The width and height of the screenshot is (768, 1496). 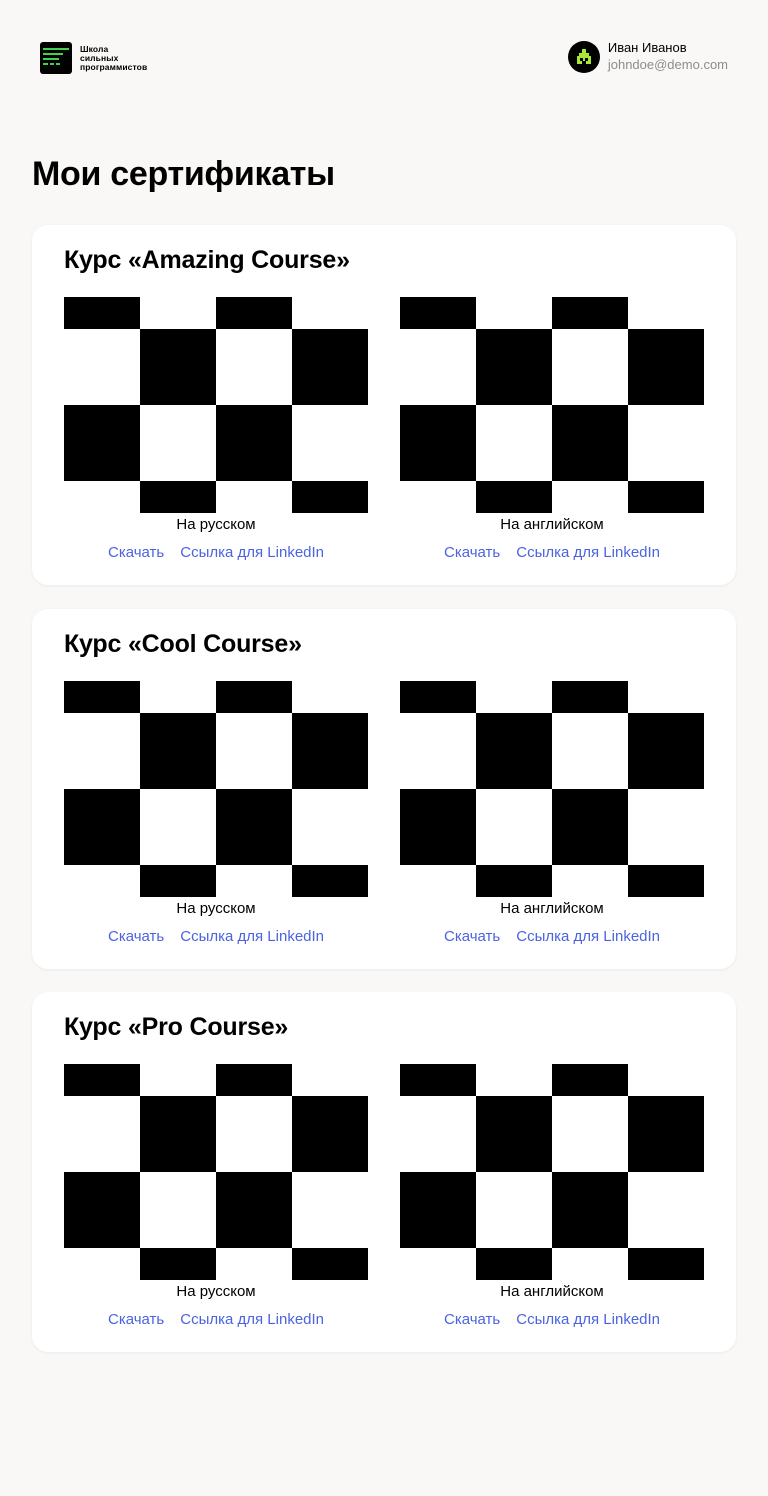 What do you see at coordinates (183, 174) in the screenshot?
I see `page-title: Мои сертификаты` at bounding box center [183, 174].